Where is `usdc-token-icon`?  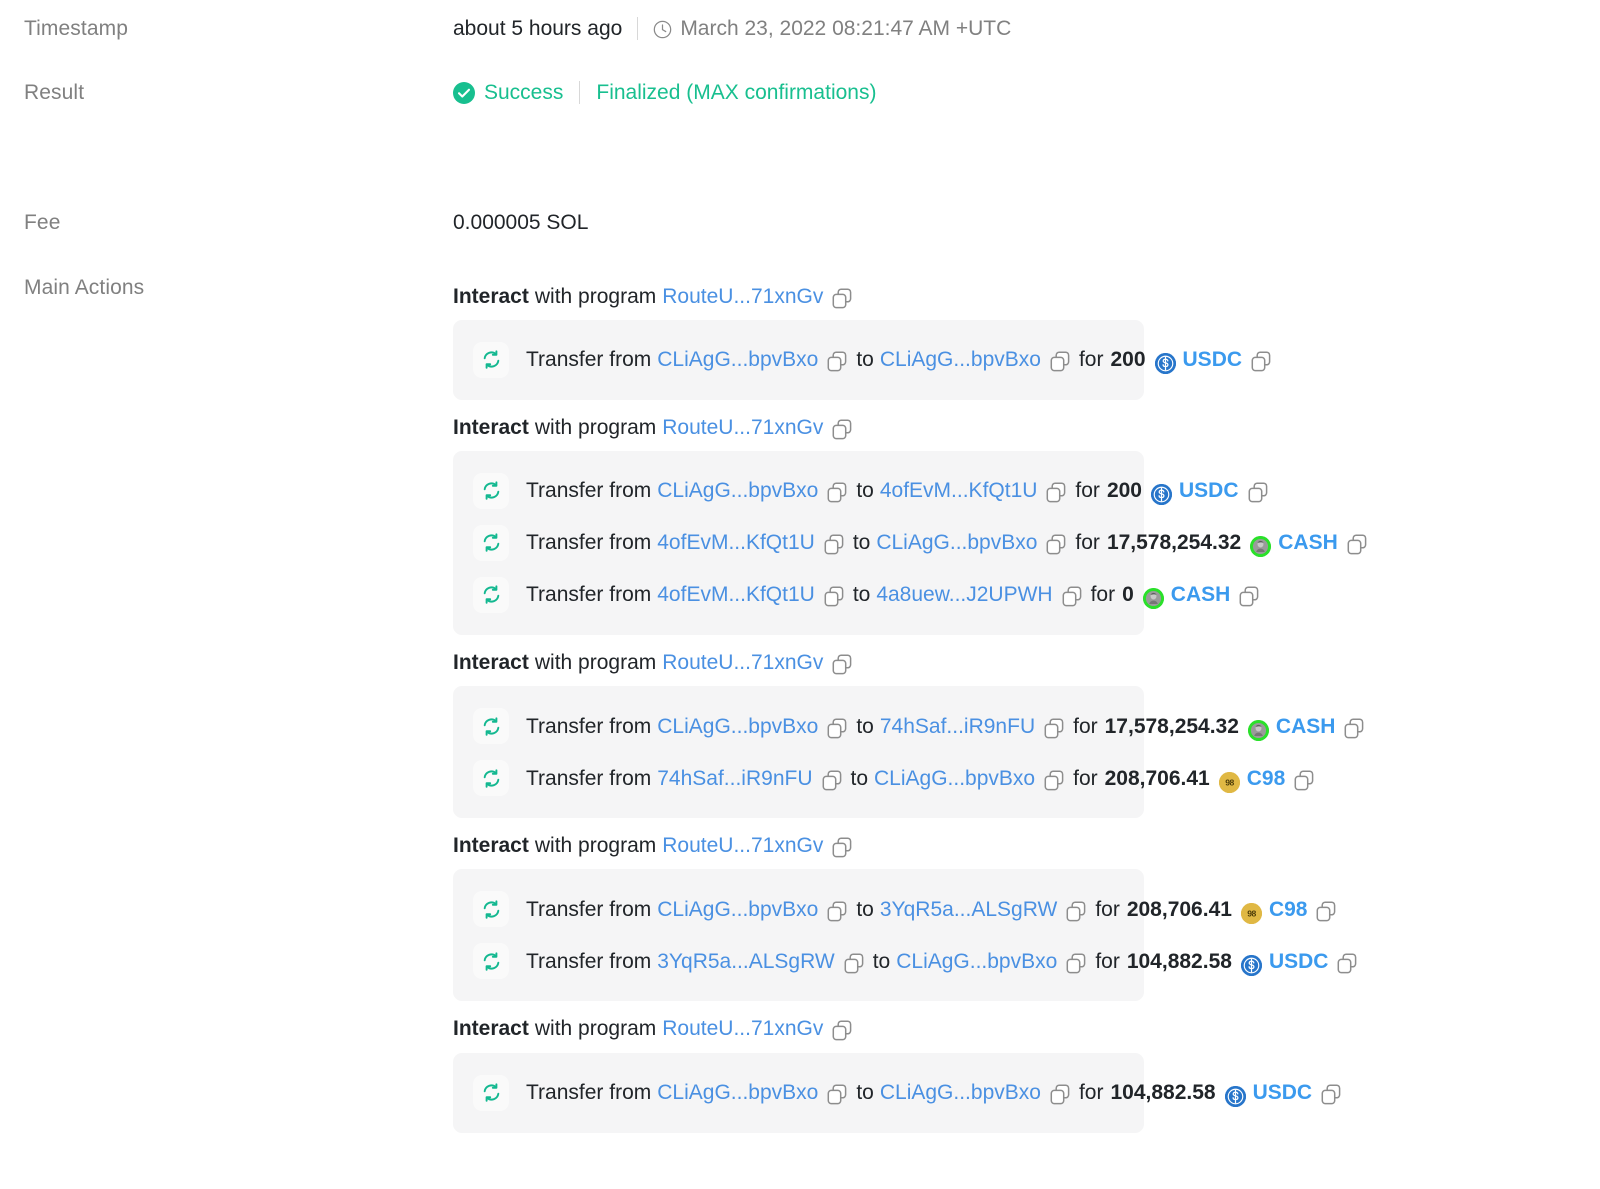
usdc-token-icon is located at coordinates (1235, 1096).